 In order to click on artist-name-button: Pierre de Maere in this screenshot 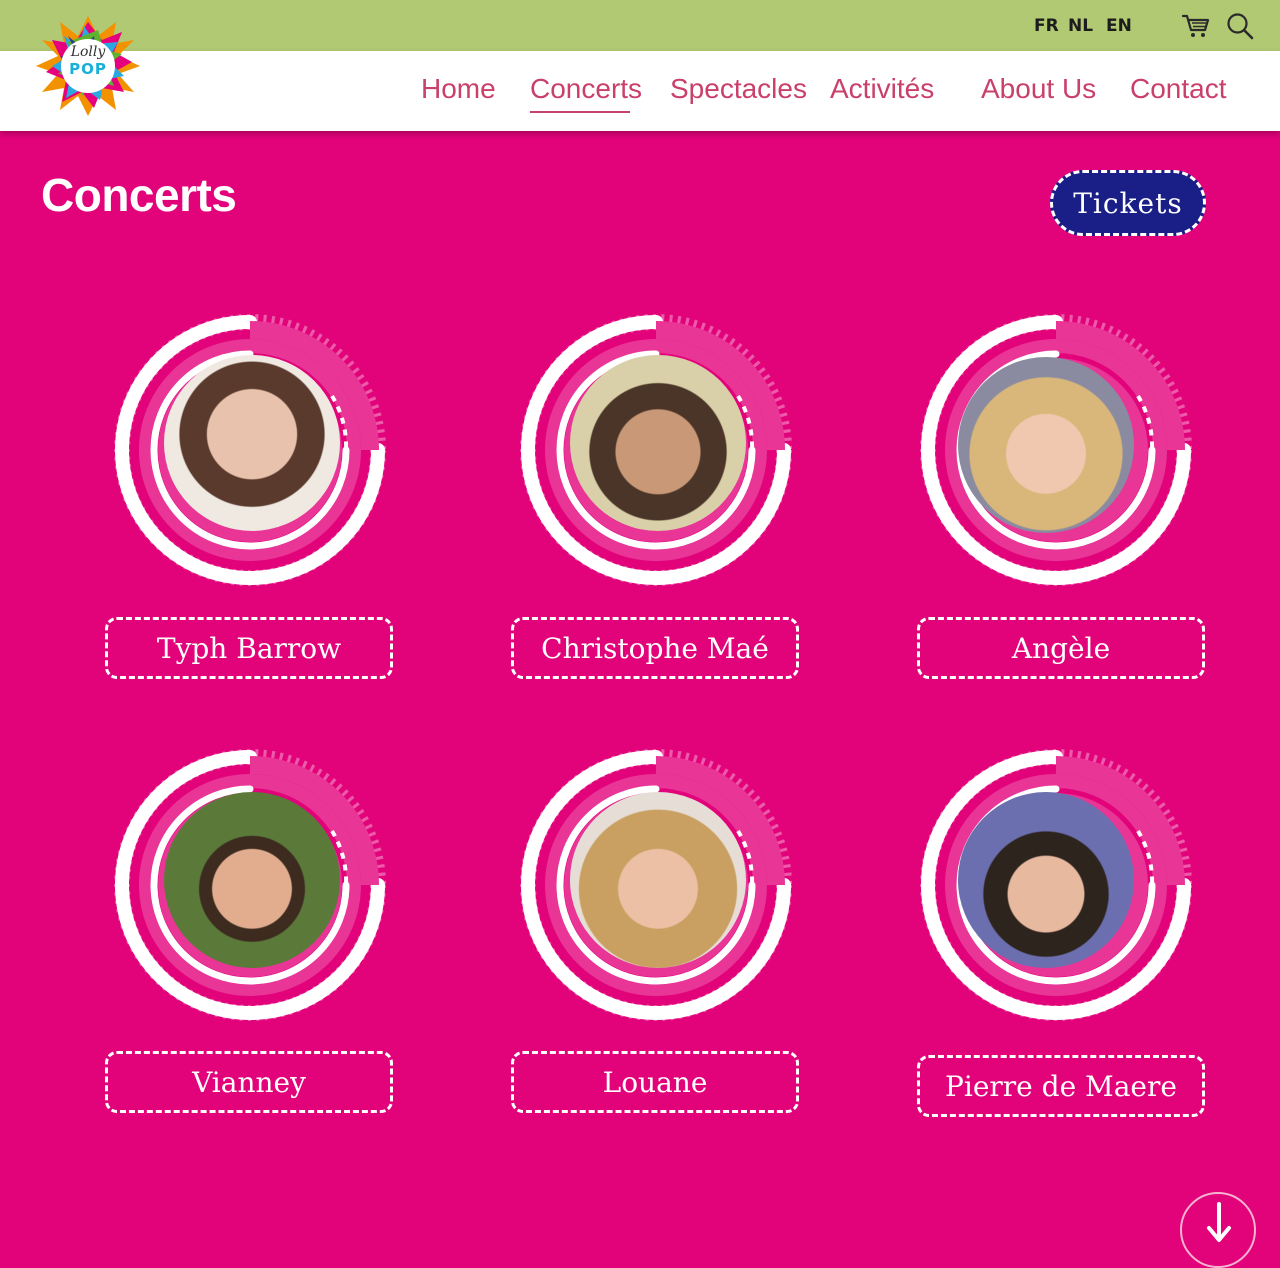, I will do `click(1061, 1086)`.